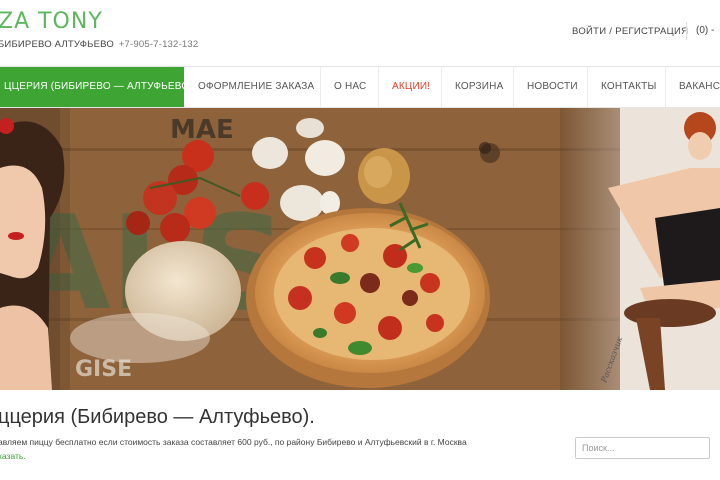  What do you see at coordinates (699, 87) in the screenshot?
I see `nav-item-vacancies: ВАКАНСИ` at bounding box center [699, 87].